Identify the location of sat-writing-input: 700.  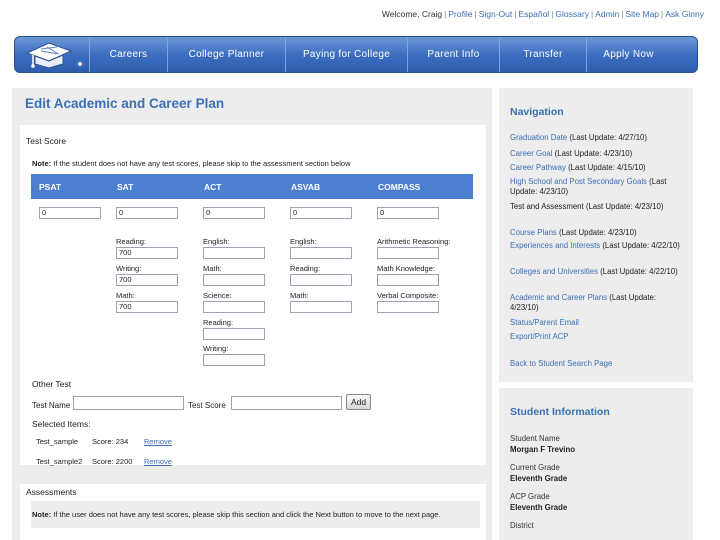
(147, 280).